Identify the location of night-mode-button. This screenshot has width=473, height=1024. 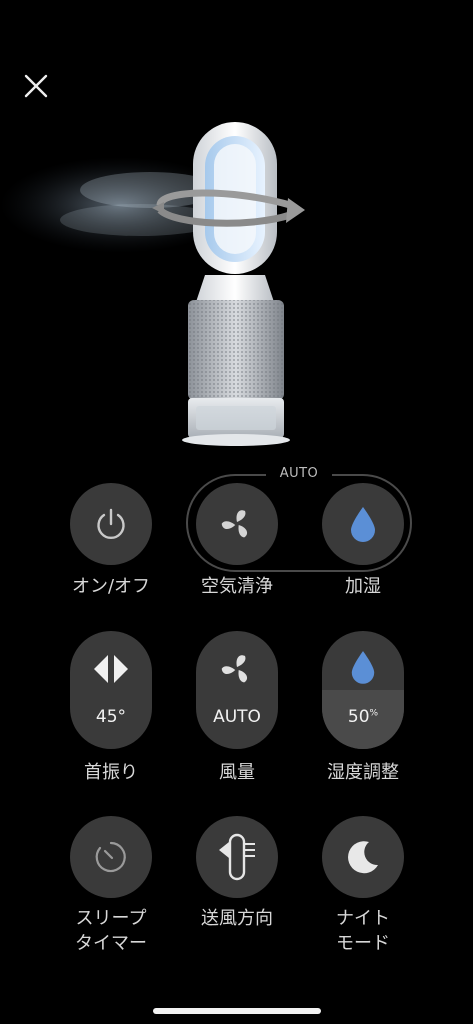
(363, 857).